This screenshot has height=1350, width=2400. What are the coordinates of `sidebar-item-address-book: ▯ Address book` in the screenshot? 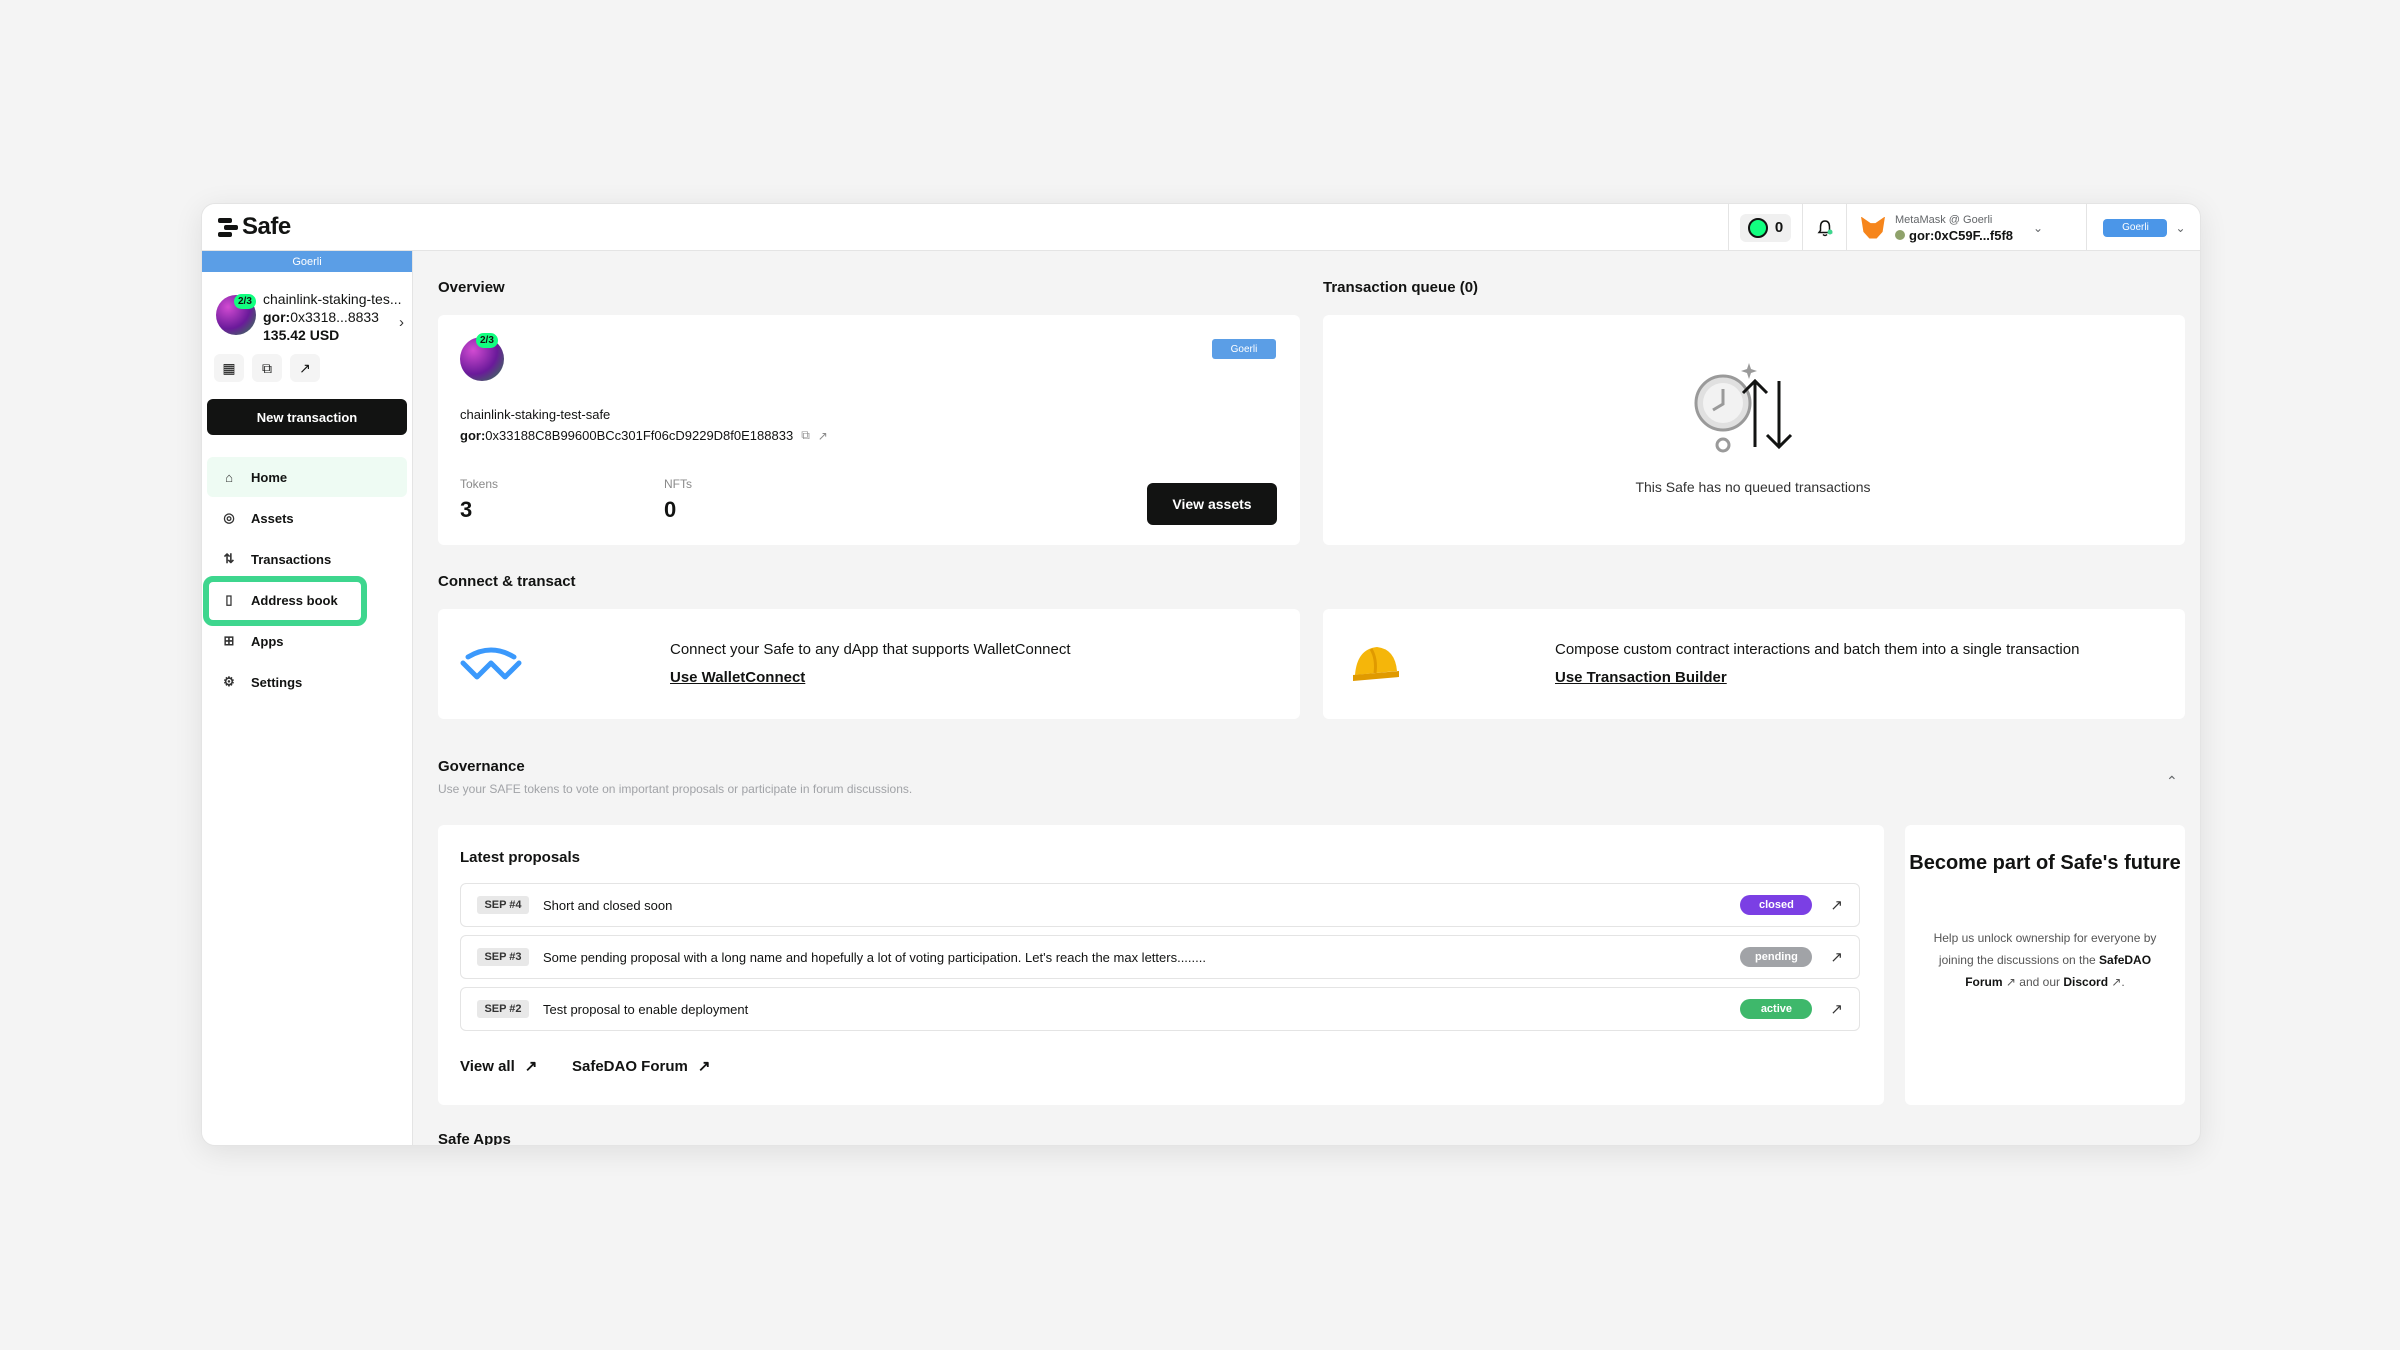 It's located at (307, 600).